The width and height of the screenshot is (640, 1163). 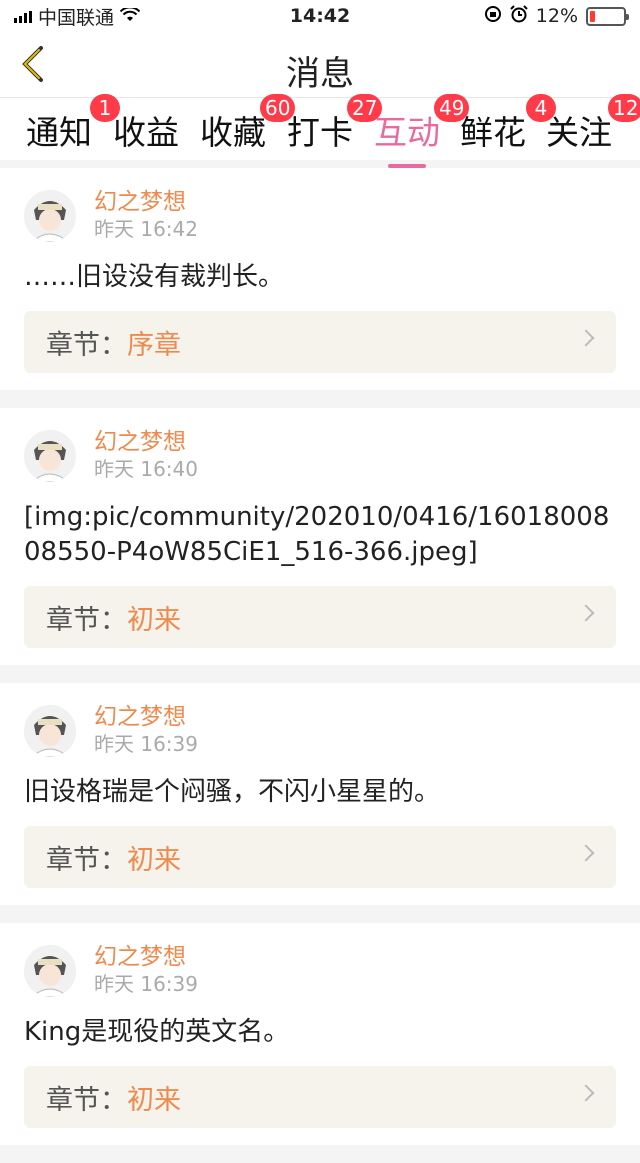 What do you see at coordinates (579, 132) in the screenshot?
I see `tab-label: 关注` at bounding box center [579, 132].